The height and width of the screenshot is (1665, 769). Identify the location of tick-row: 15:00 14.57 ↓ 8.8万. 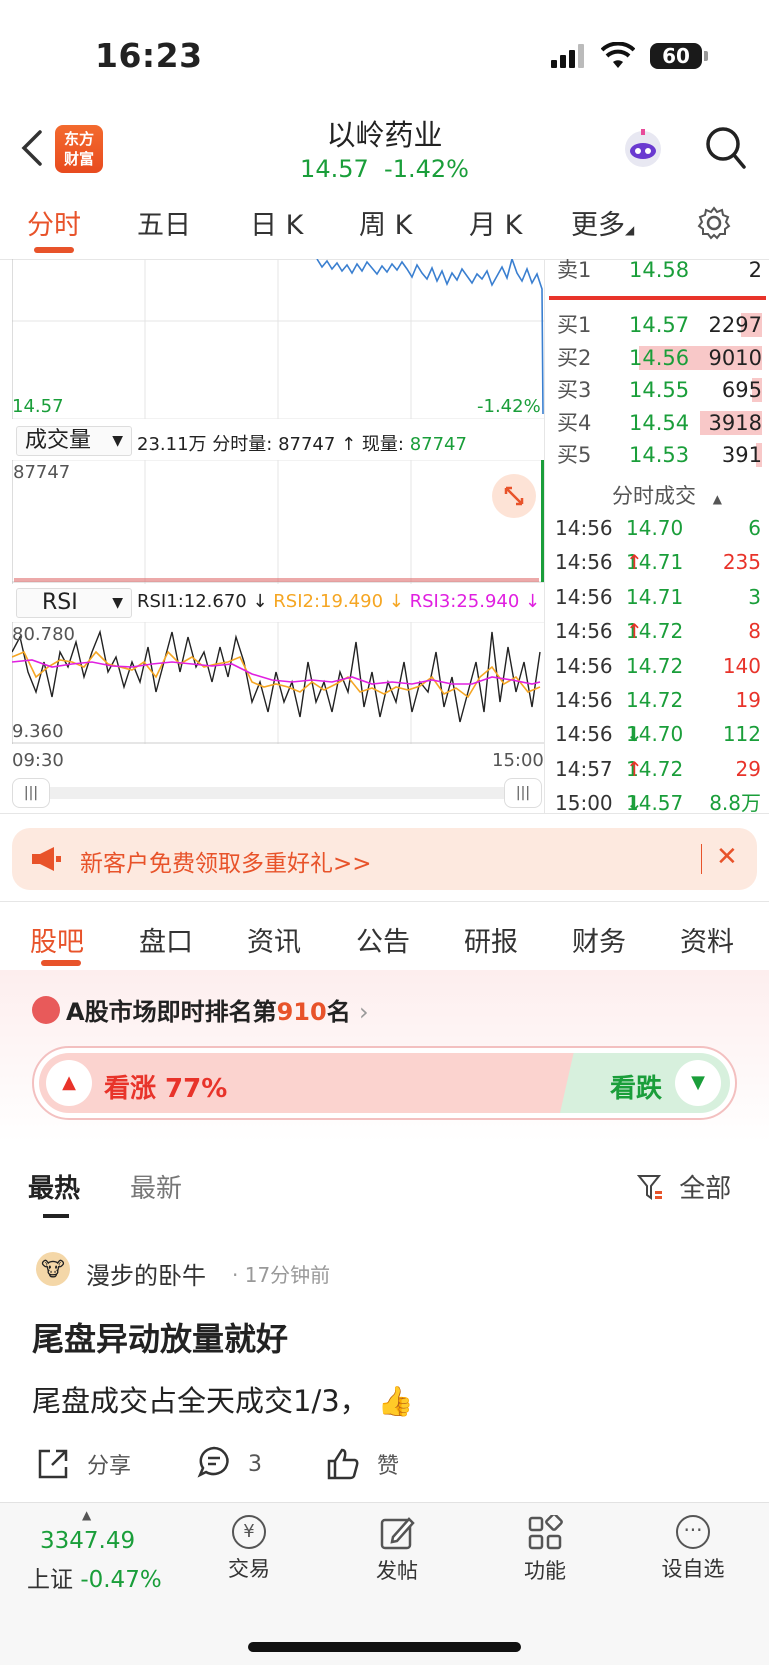
(660, 803).